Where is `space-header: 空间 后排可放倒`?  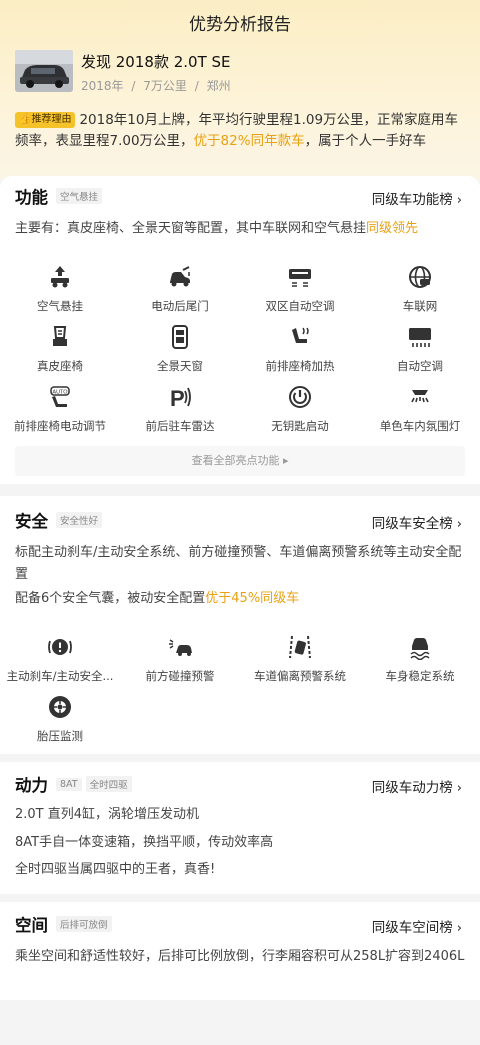
space-header: 空间 后排可放倒 is located at coordinates (63, 924).